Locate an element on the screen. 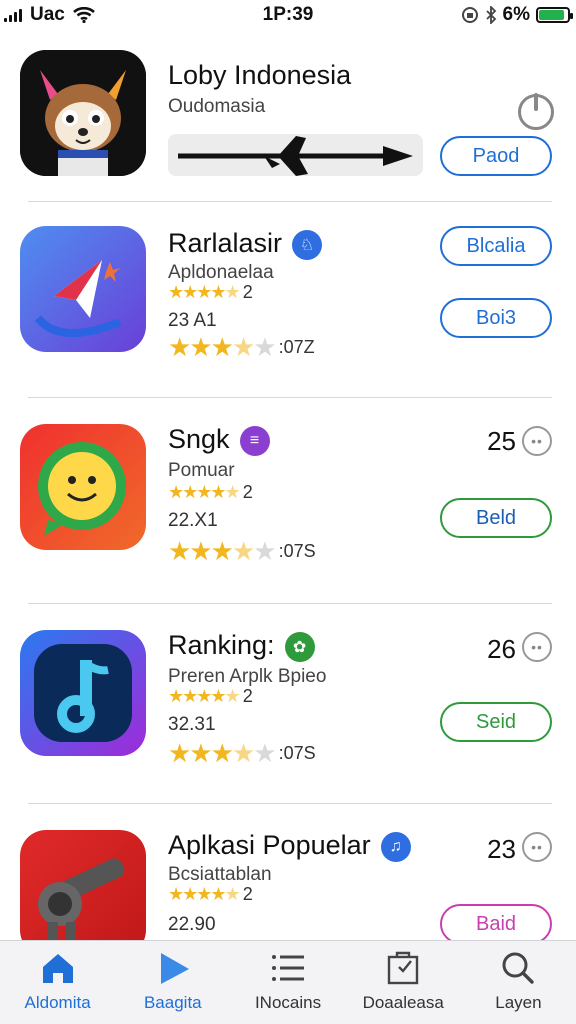  search-icon is located at coordinates (518, 968).